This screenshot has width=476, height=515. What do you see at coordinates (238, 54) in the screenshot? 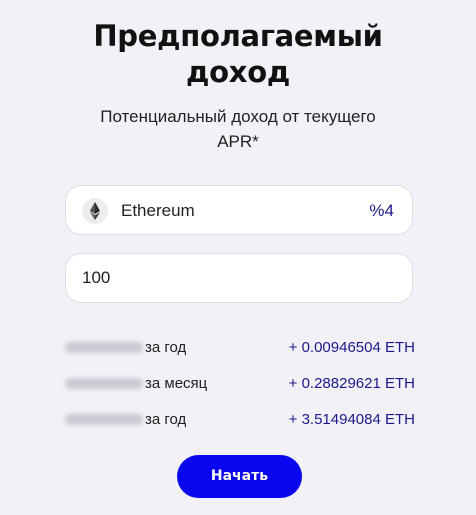
I see `page-title: Предполагаемый доход` at bounding box center [238, 54].